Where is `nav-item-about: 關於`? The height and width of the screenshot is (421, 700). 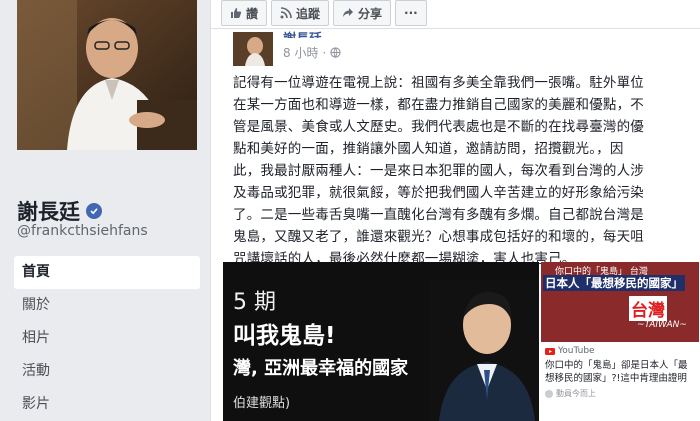 nav-item-about: 關於 is located at coordinates (107, 305).